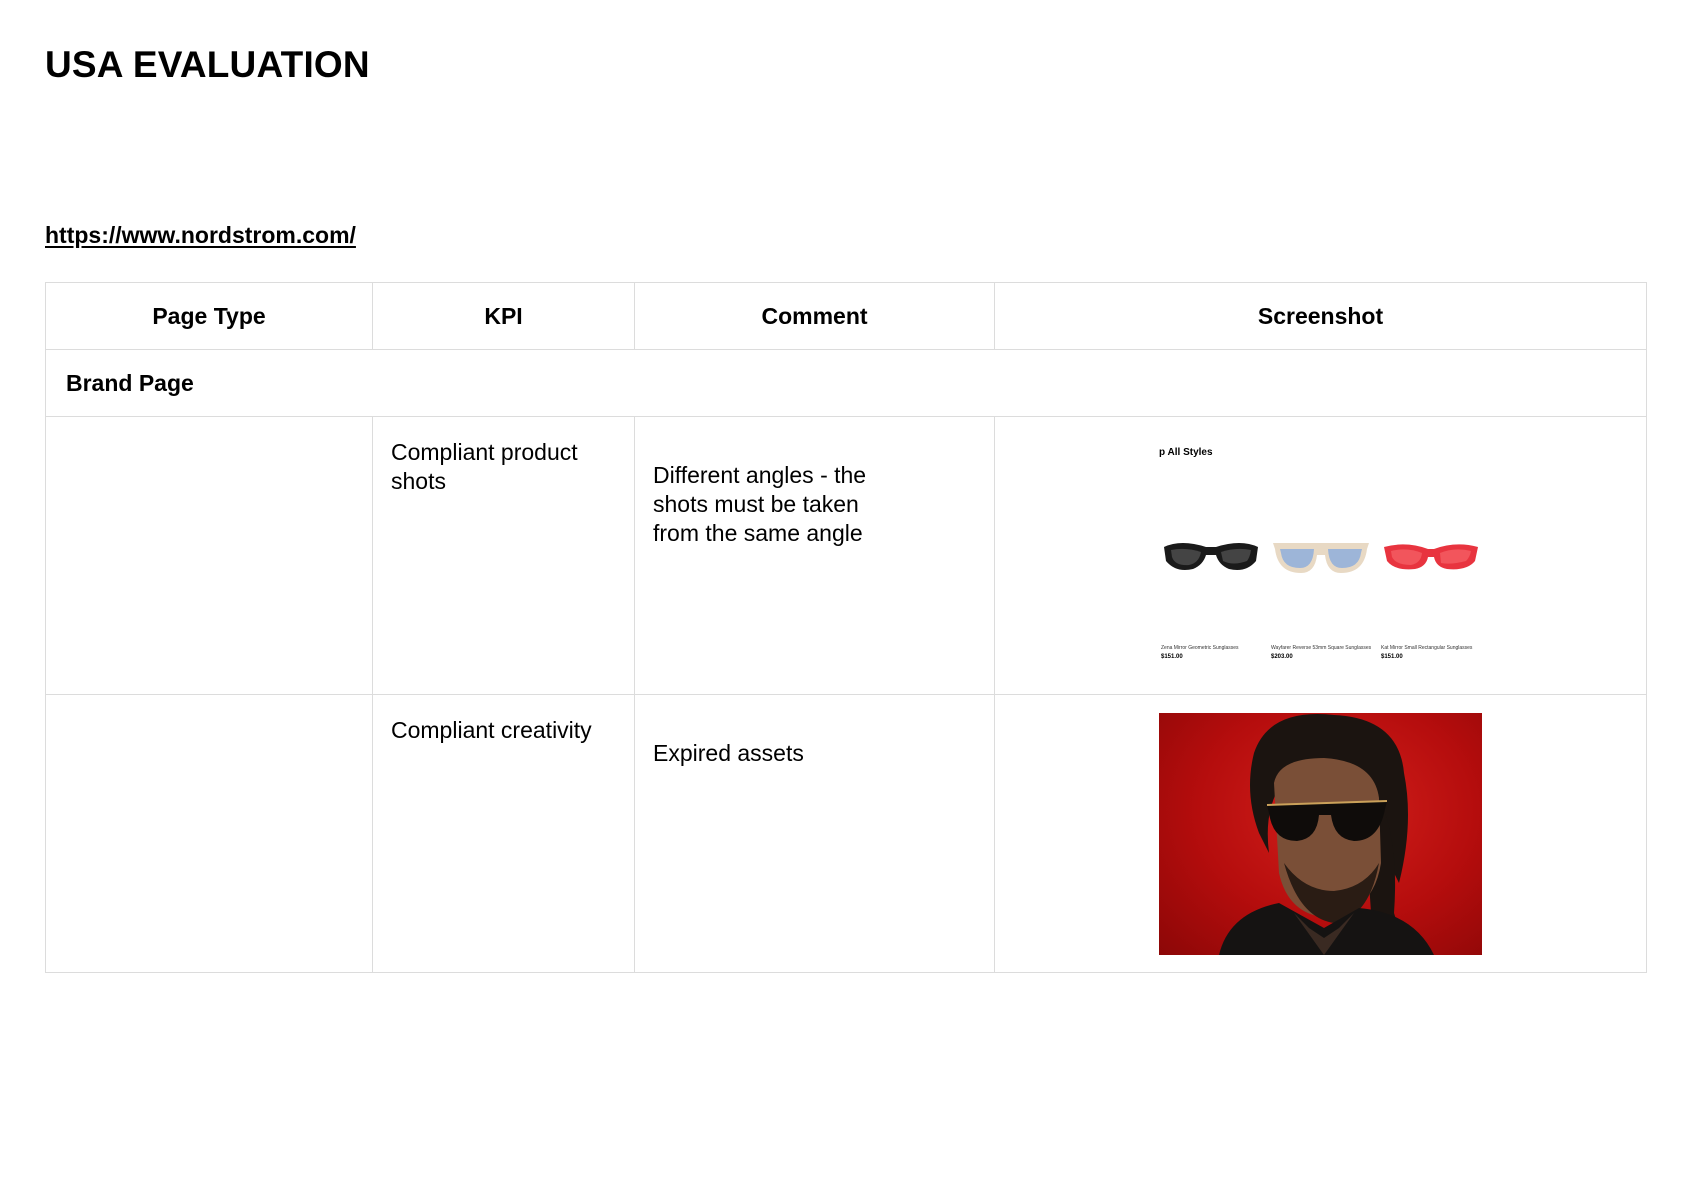 This screenshot has width=1684, height=1191. I want to click on header-kpi: KPI, so click(503, 316).